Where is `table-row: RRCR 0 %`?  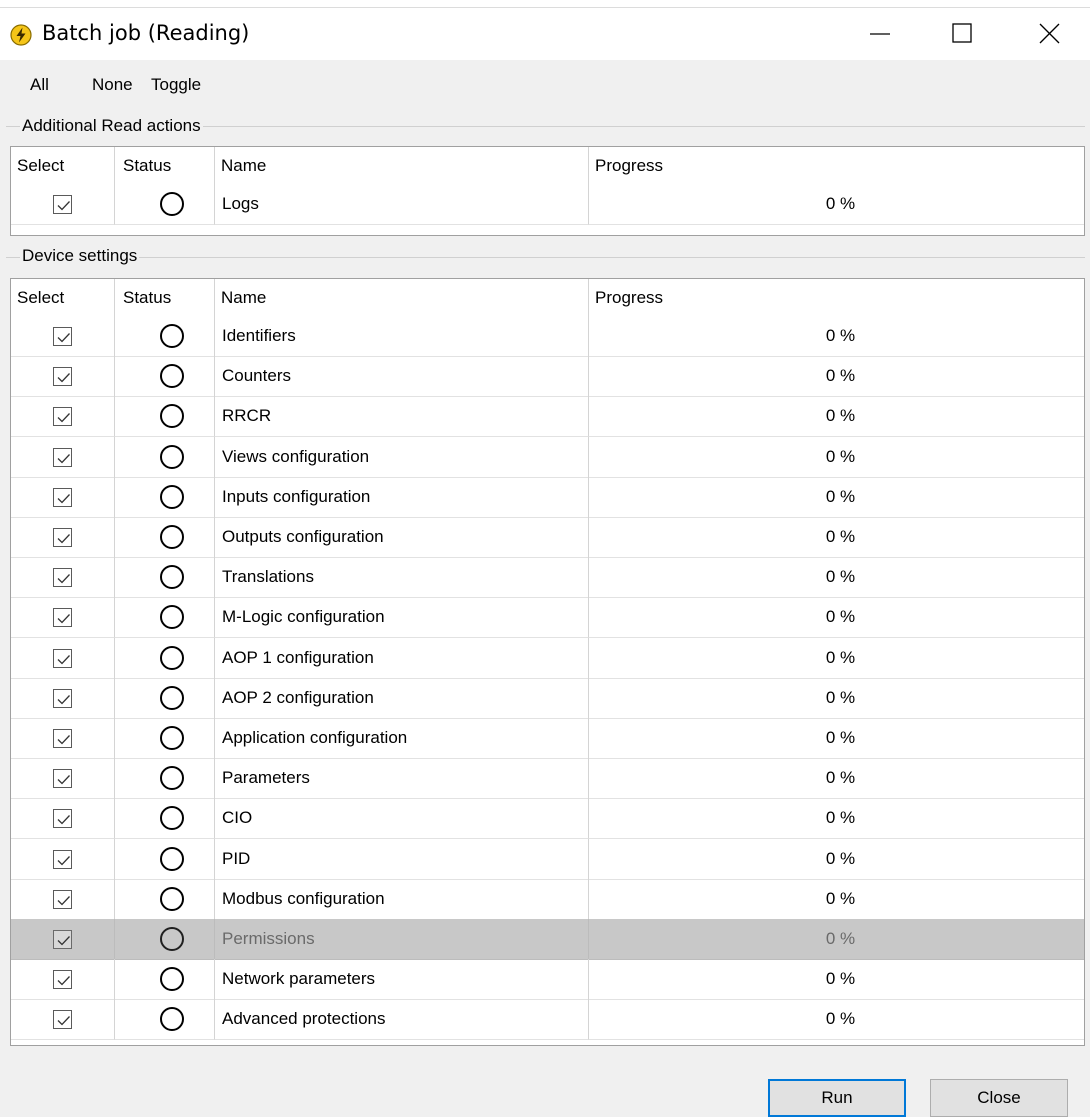 table-row: RRCR 0 % is located at coordinates (547, 417).